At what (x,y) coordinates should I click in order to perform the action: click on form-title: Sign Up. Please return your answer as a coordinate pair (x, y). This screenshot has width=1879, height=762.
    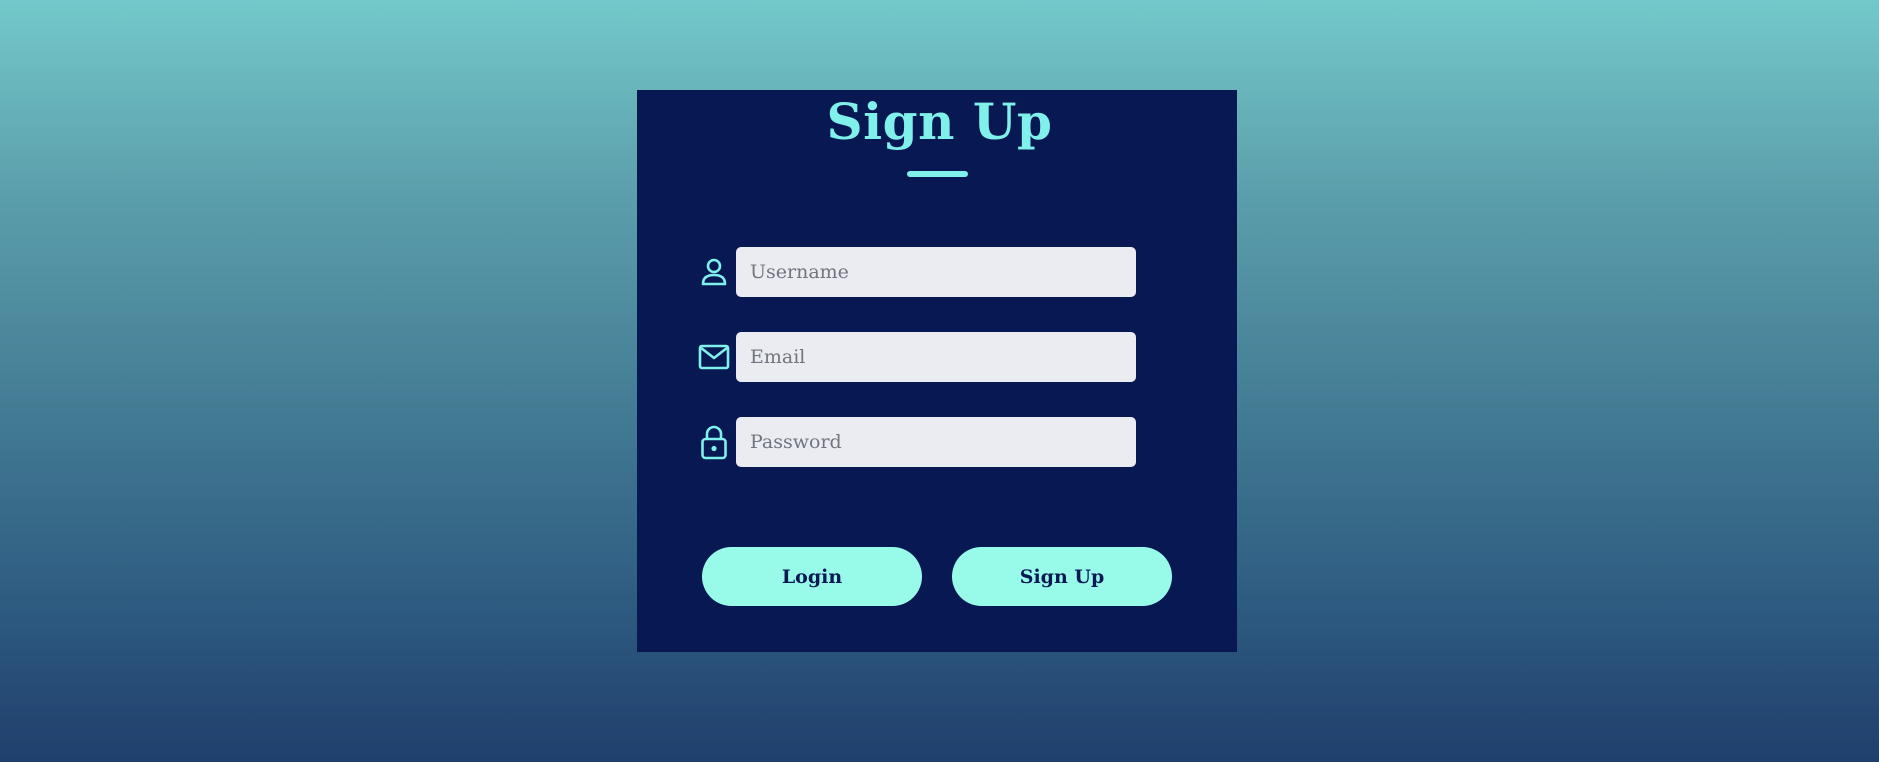
    Looking at the image, I should click on (939, 121).